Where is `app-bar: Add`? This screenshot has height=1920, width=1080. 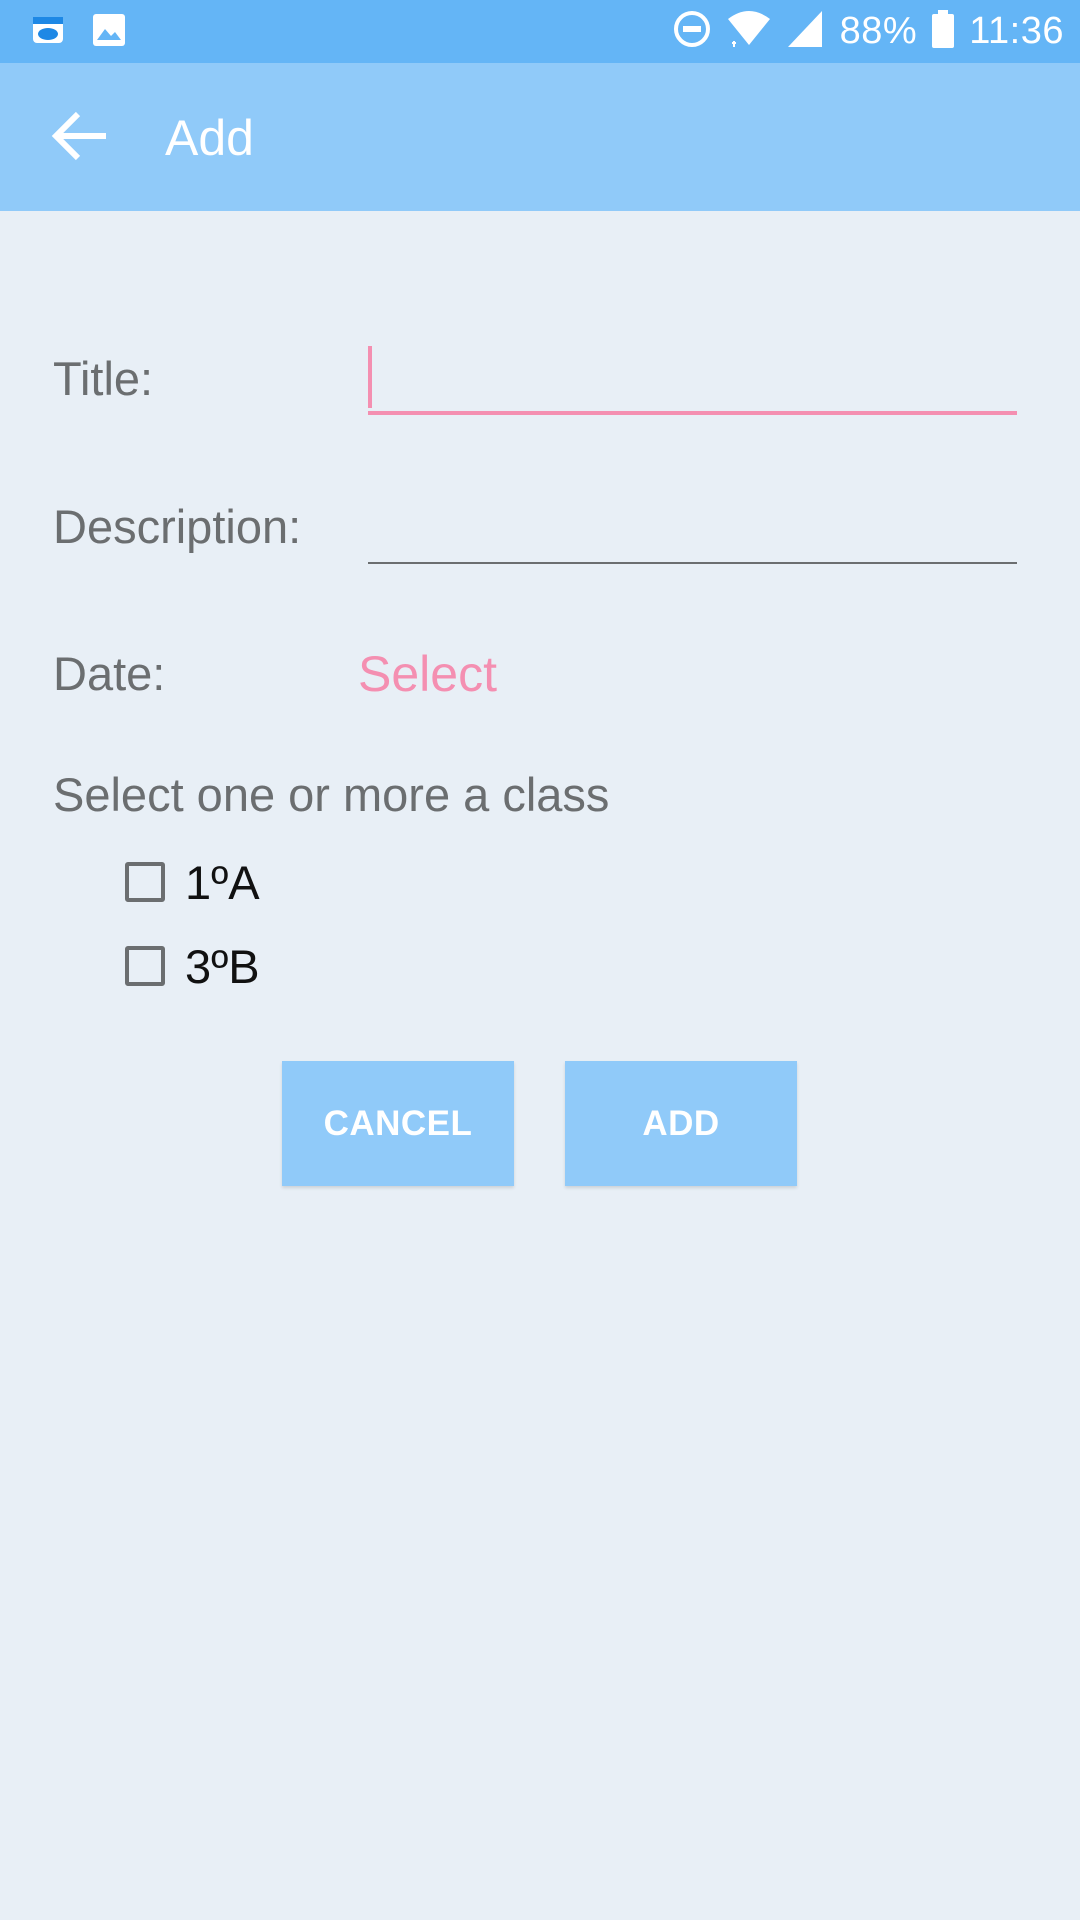
app-bar: Add is located at coordinates (540, 137).